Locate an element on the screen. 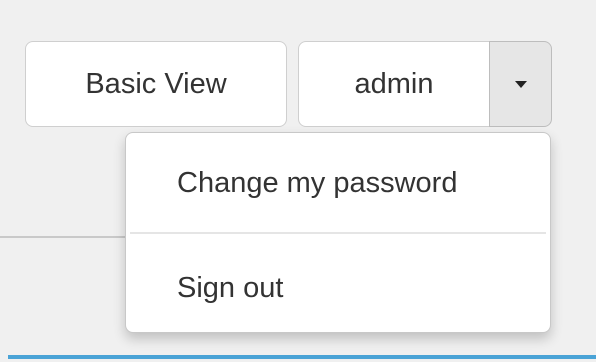 This screenshot has width=596, height=362. menu-divider is located at coordinates (338, 233).